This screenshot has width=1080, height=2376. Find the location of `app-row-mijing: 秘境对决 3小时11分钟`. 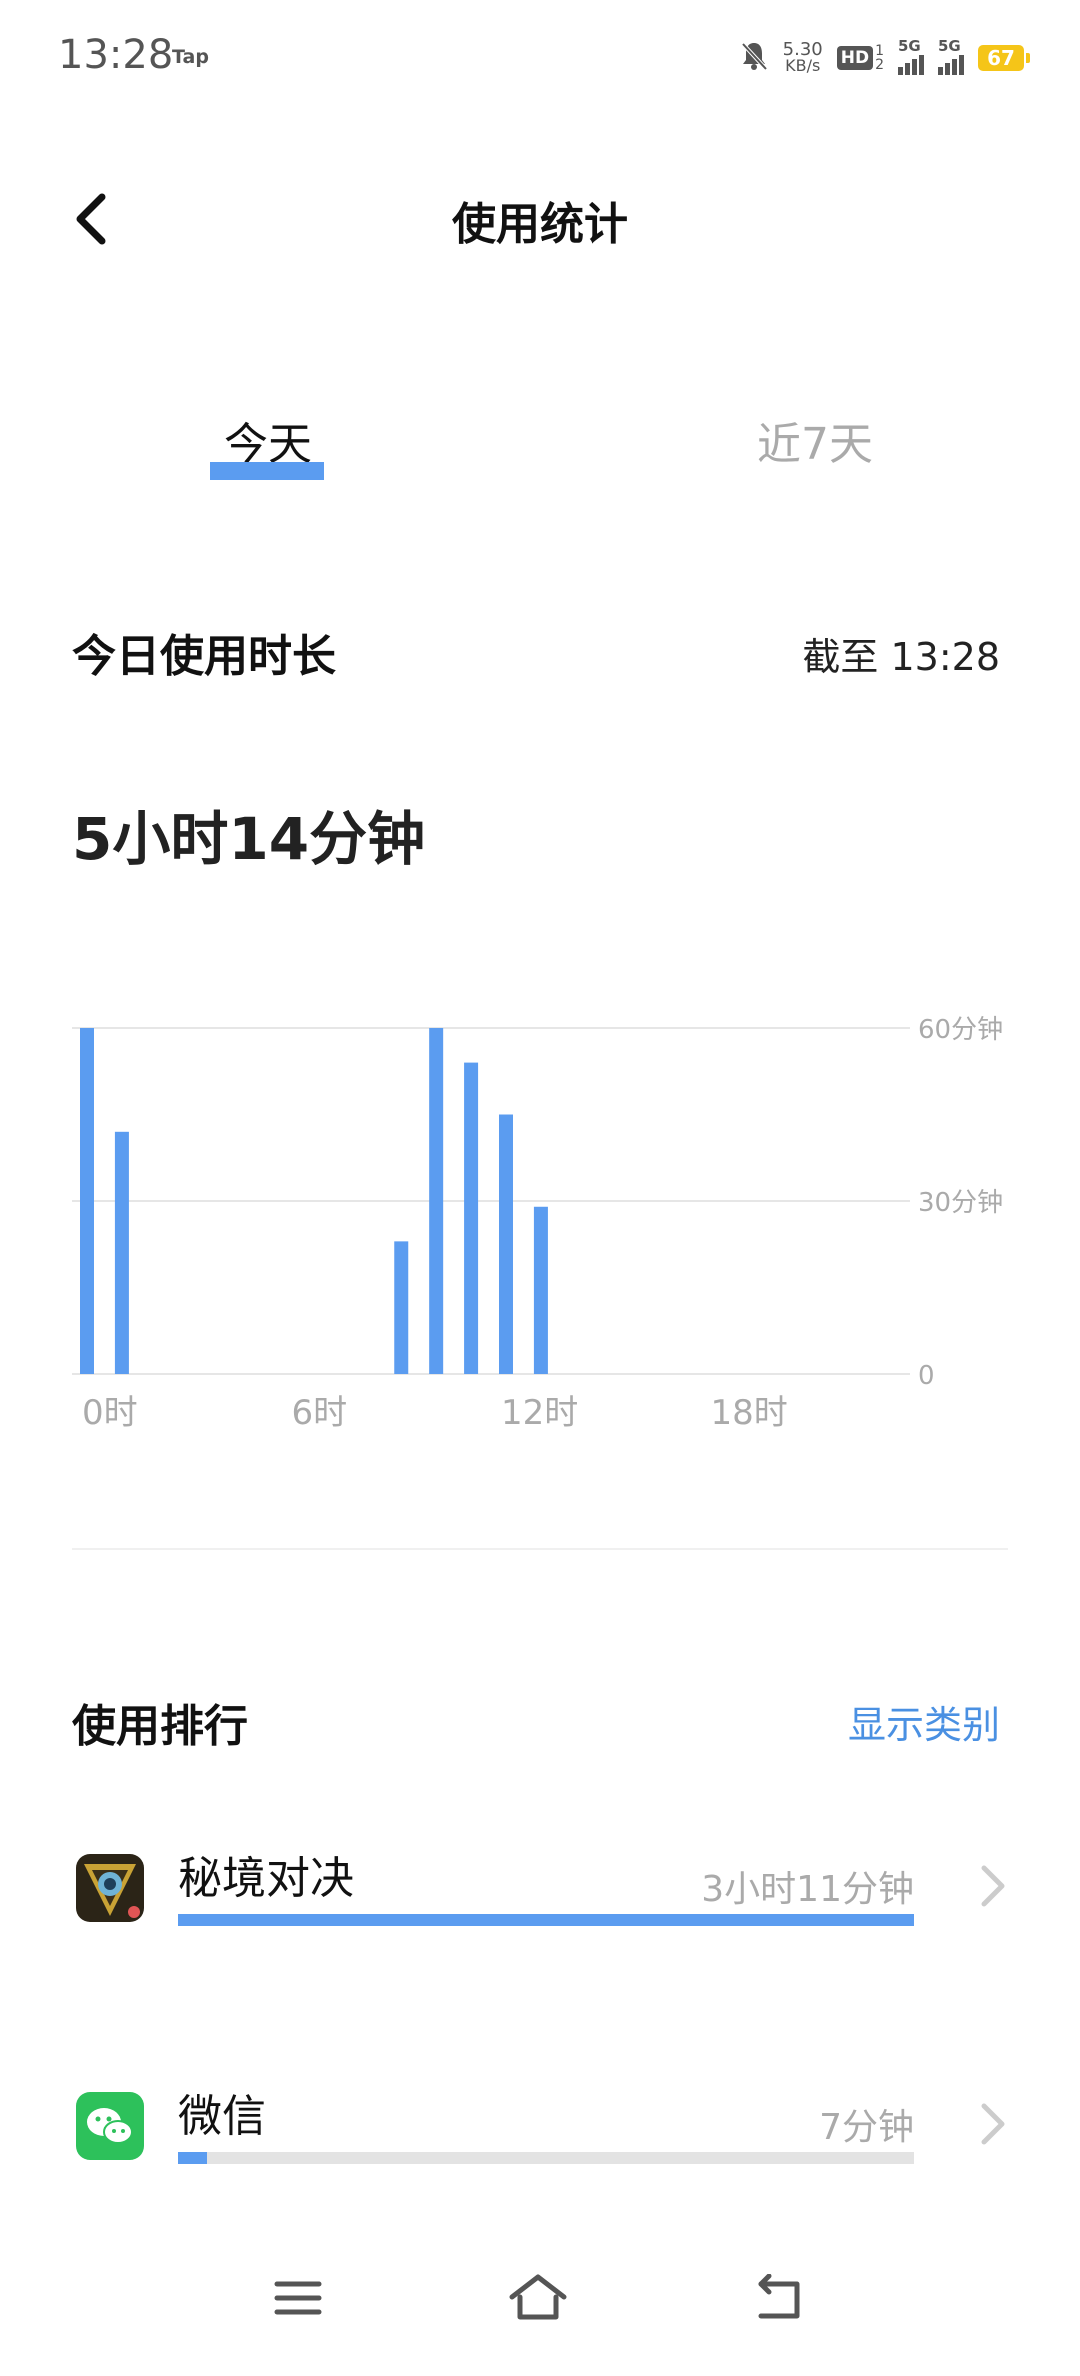

app-row-mijing: 秘境对决 3小时11分钟 is located at coordinates (540, 1902).